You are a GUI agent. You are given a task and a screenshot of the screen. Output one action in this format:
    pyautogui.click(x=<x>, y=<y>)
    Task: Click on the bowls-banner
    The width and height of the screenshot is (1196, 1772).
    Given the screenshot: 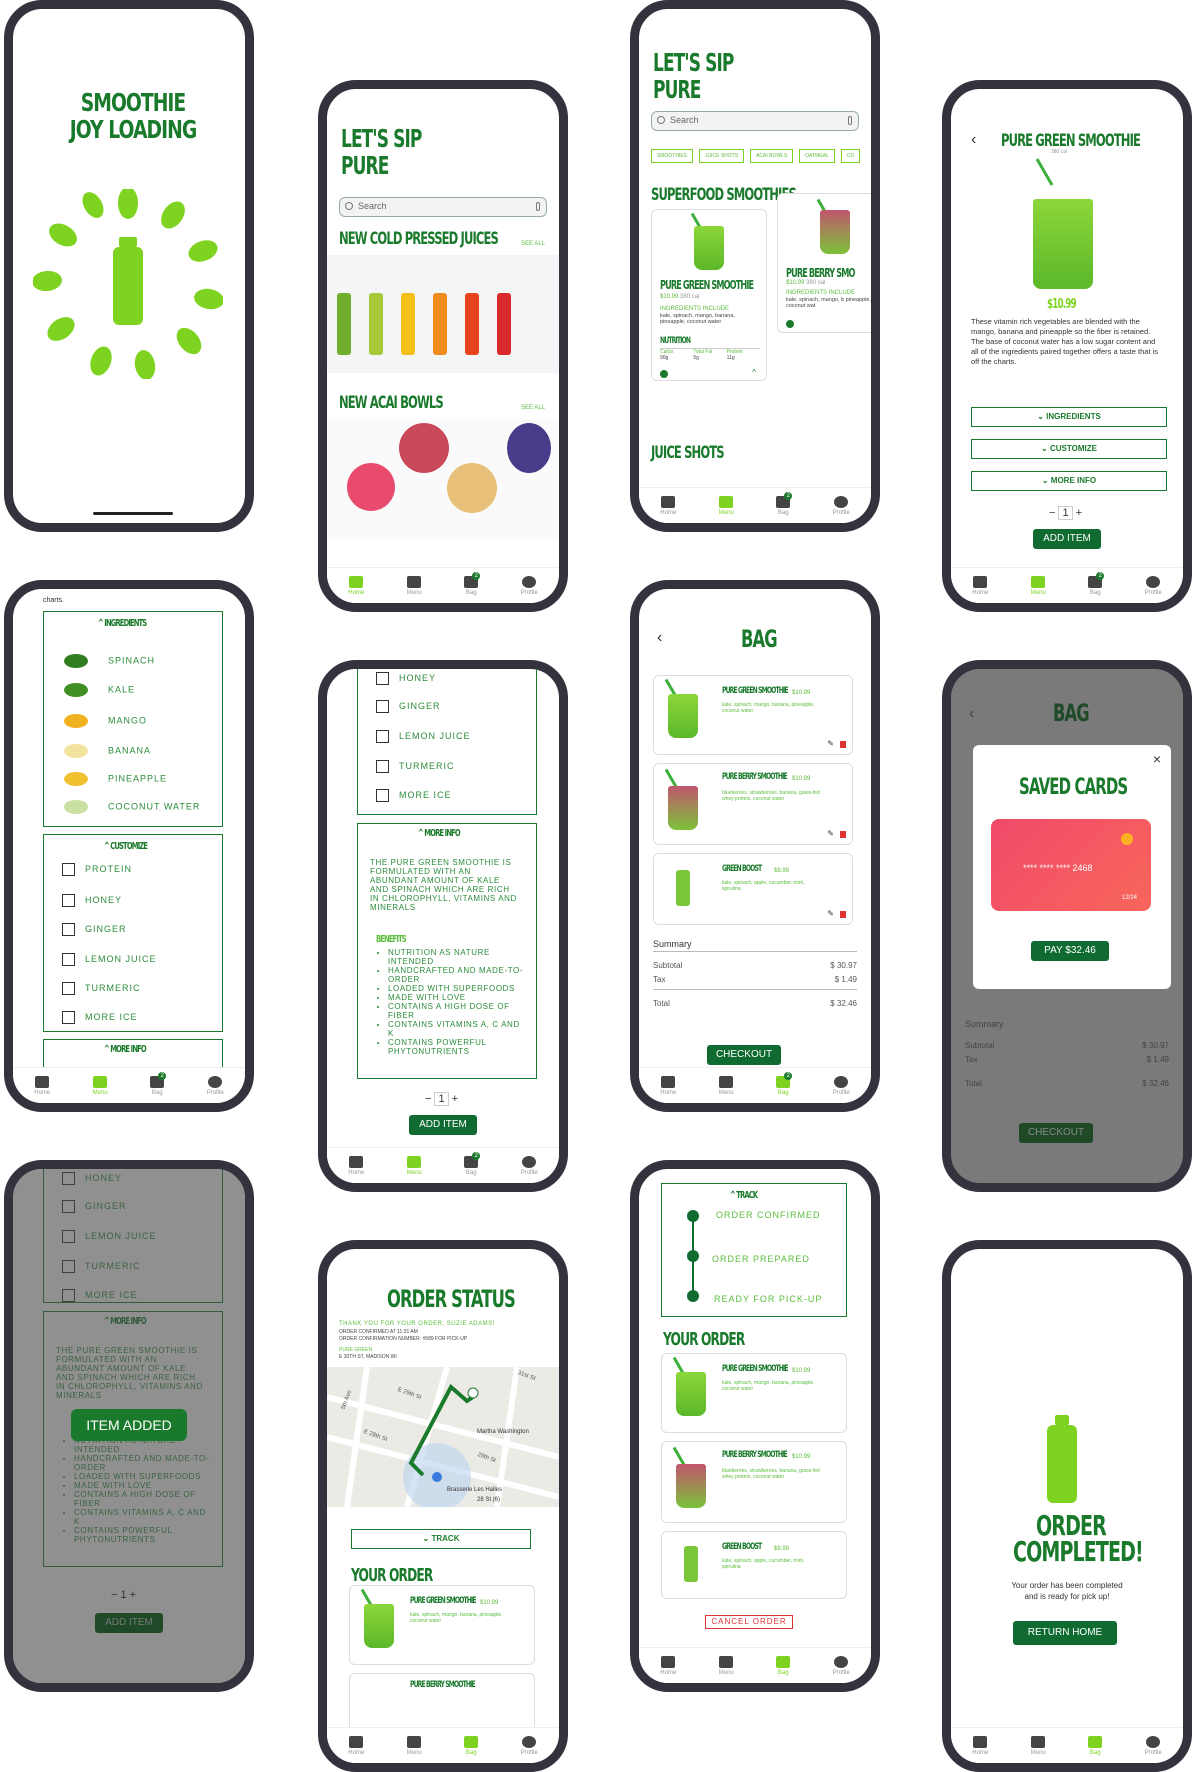 What is the action you would take?
    pyautogui.click(x=443, y=479)
    